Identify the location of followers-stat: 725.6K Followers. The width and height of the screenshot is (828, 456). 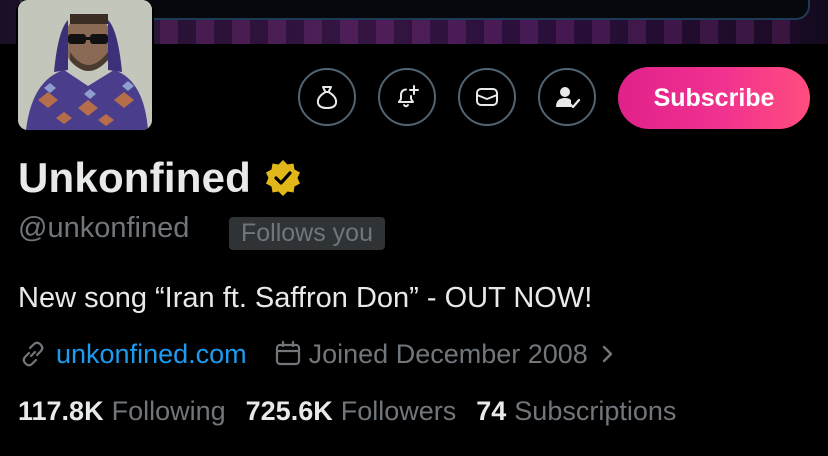
(351, 411).